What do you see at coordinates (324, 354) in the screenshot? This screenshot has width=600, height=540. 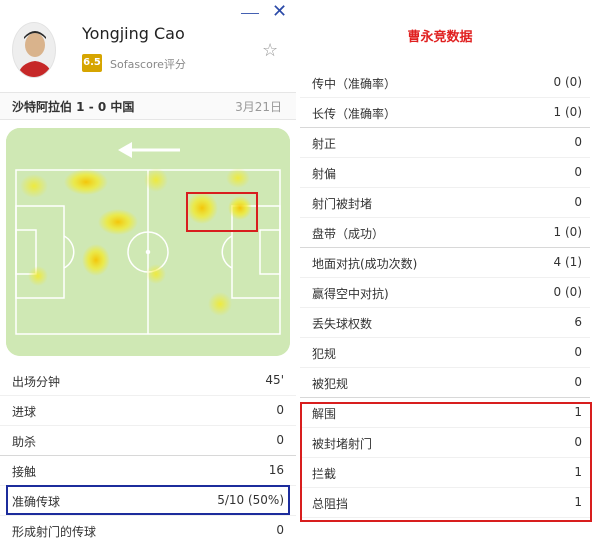 I see `stat-label: 犯规` at bounding box center [324, 354].